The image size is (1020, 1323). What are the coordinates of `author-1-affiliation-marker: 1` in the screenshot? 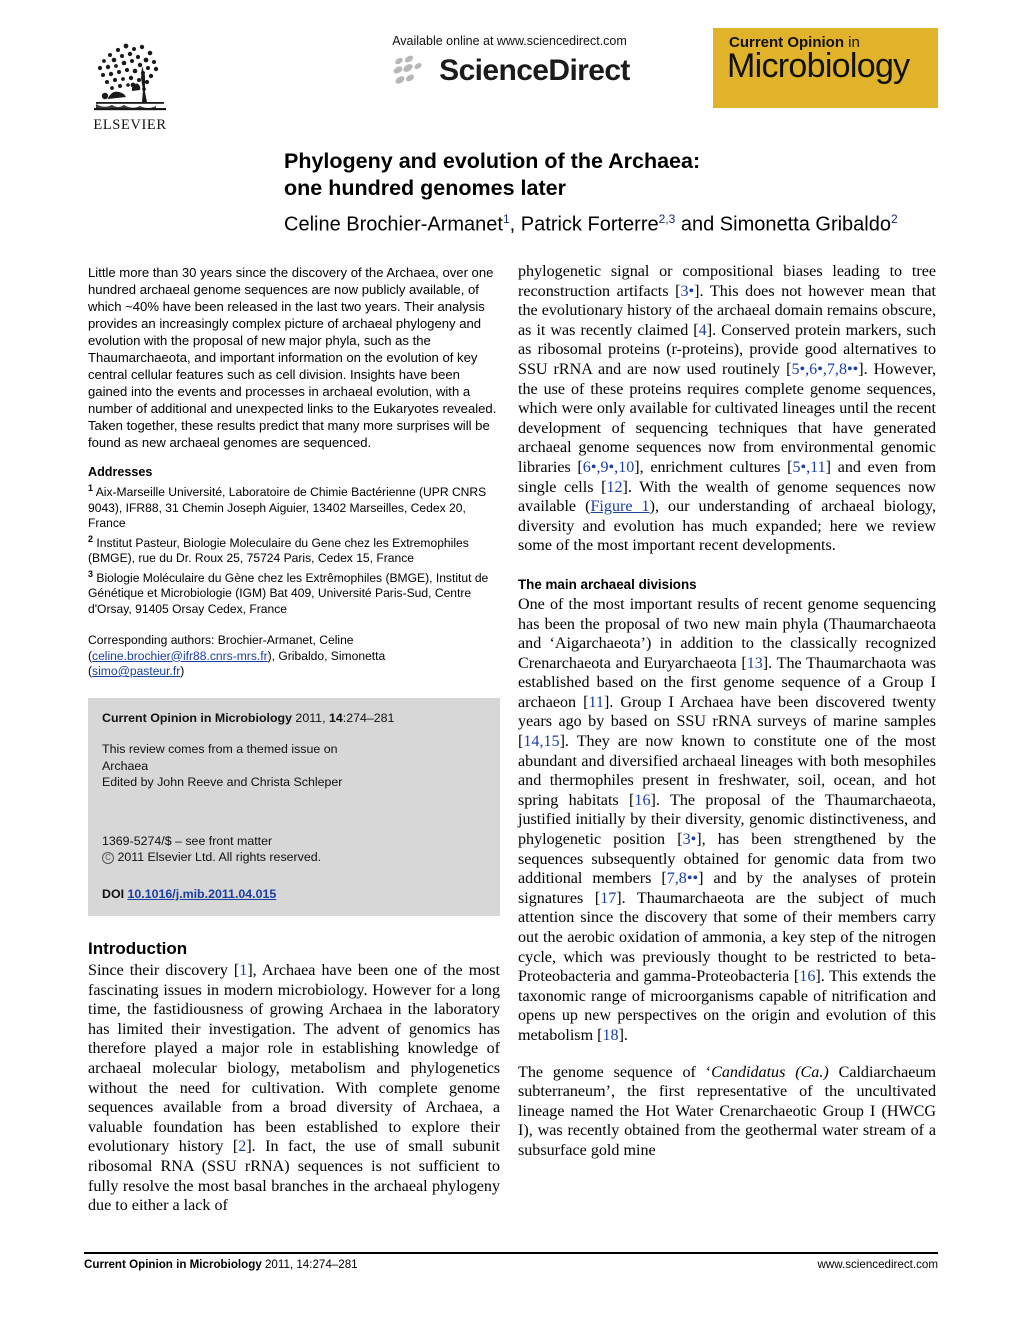 It's located at (506, 219).